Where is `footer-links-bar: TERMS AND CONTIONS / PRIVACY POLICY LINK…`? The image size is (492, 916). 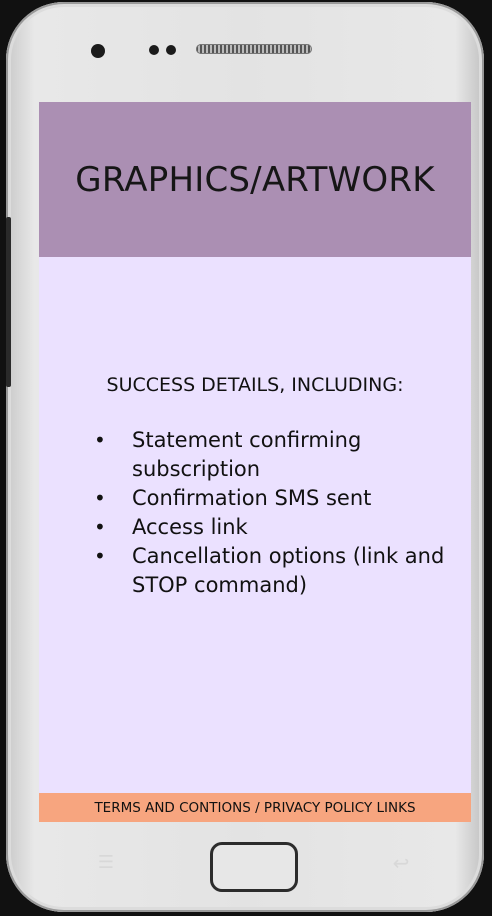 footer-links-bar: TERMS AND CONTIONS / PRIVACY POLICY LINK… is located at coordinates (255, 807).